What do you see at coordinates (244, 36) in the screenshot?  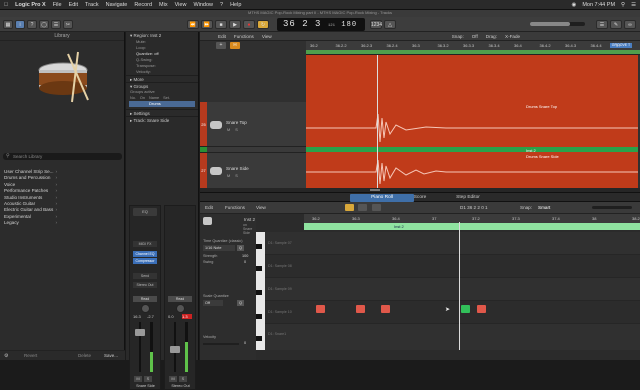 I see `tracks-functions-menu: Functions` at bounding box center [244, 36].